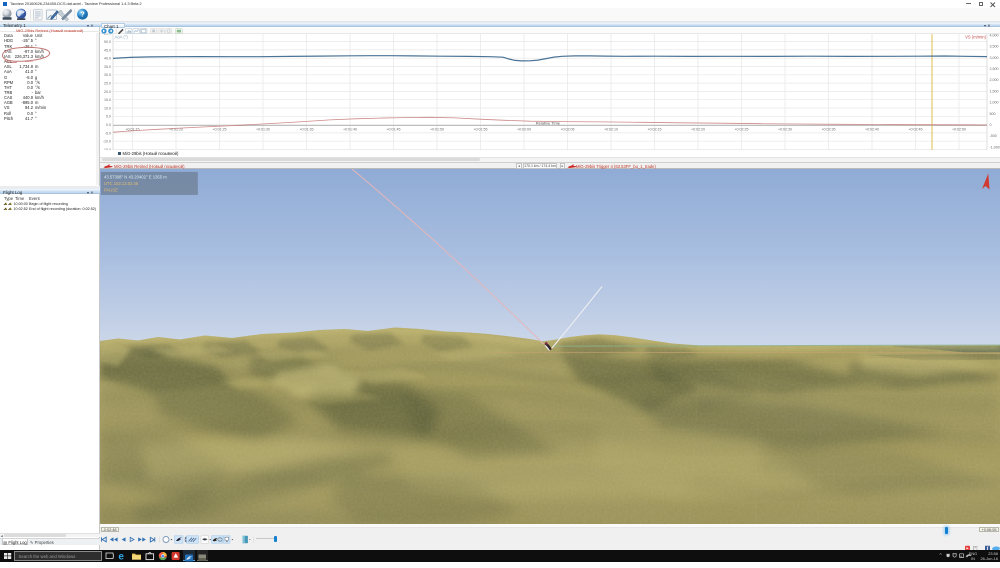 The image size is (1000, 568). I want to click on svg-text: +0:01:55, so click(480, 130).